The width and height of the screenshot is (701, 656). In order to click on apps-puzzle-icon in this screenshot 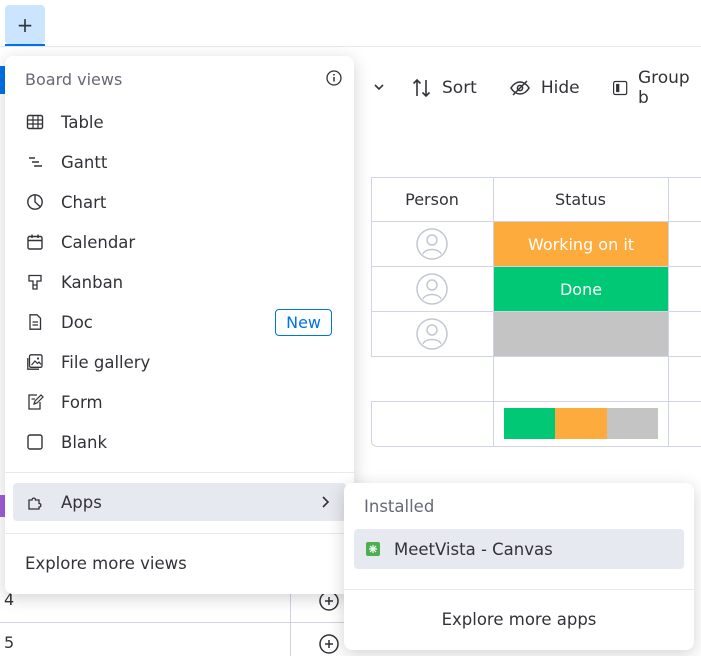, I will do `click(35, 502)`.